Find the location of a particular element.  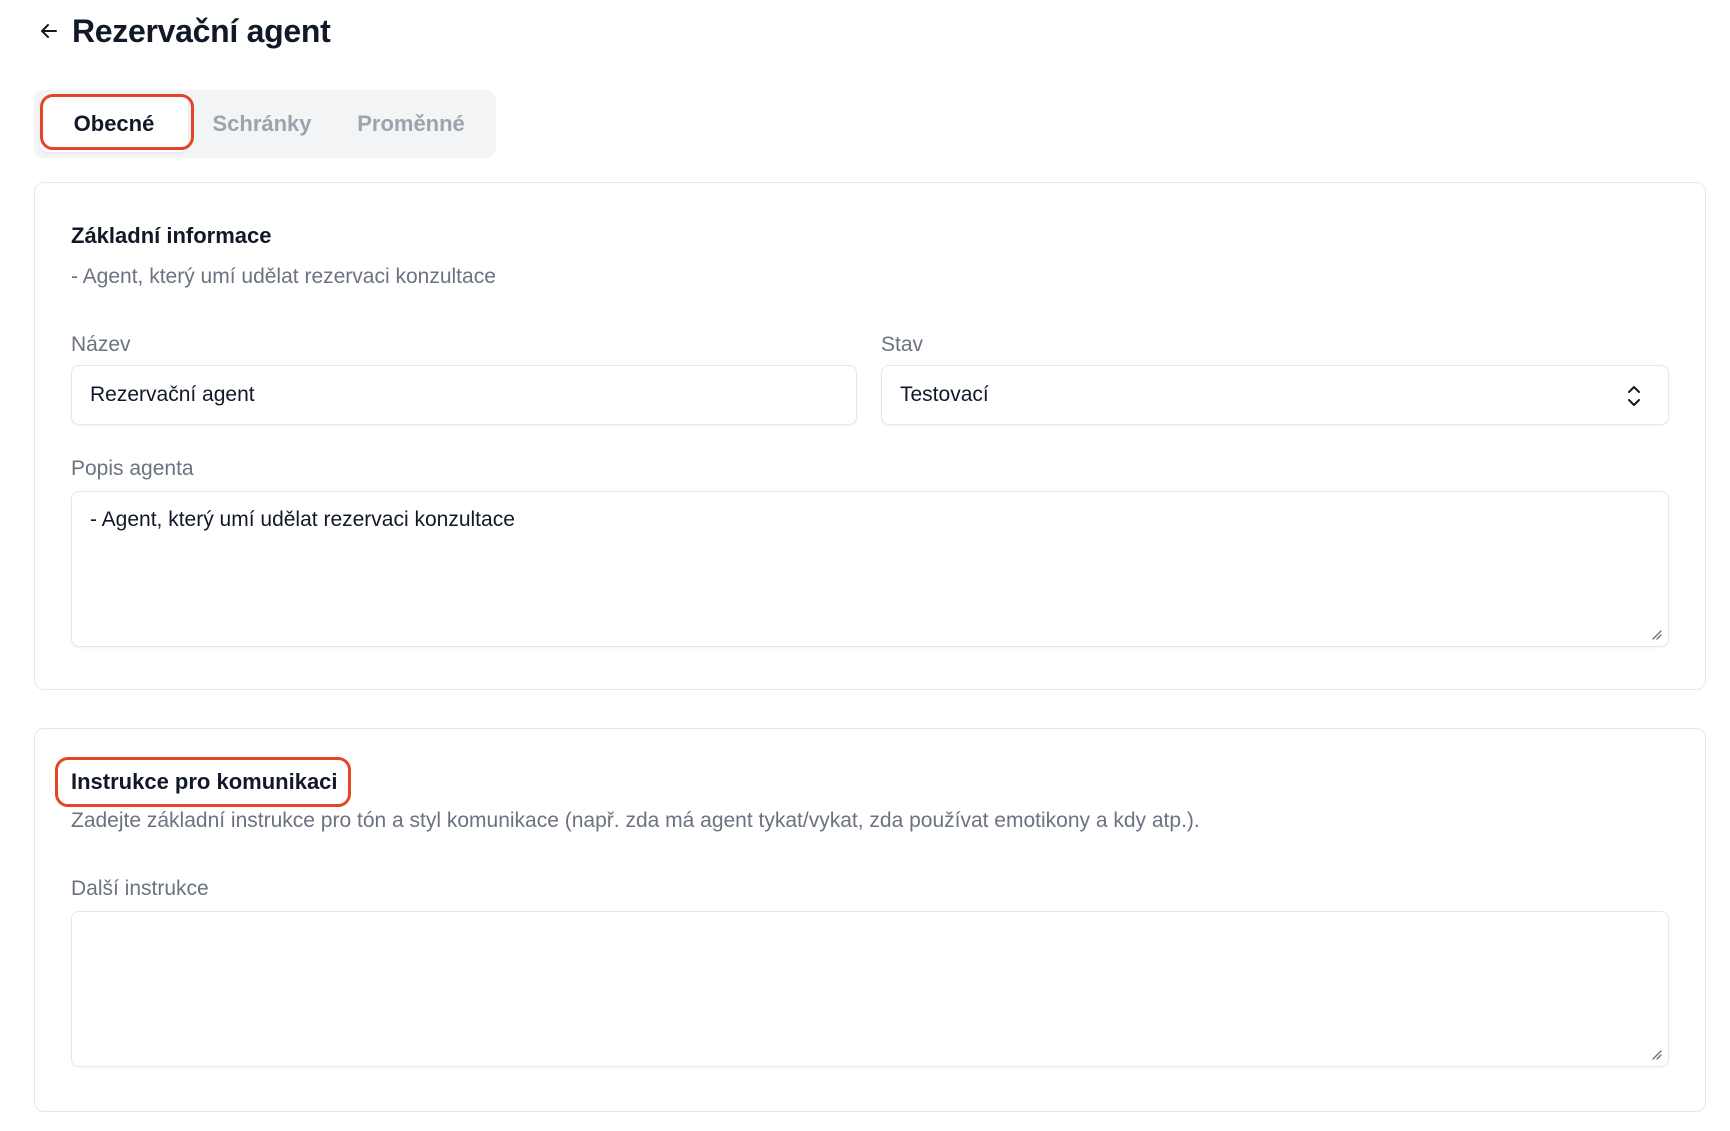

arrow-left-icon is located at coordinates (49, 31).